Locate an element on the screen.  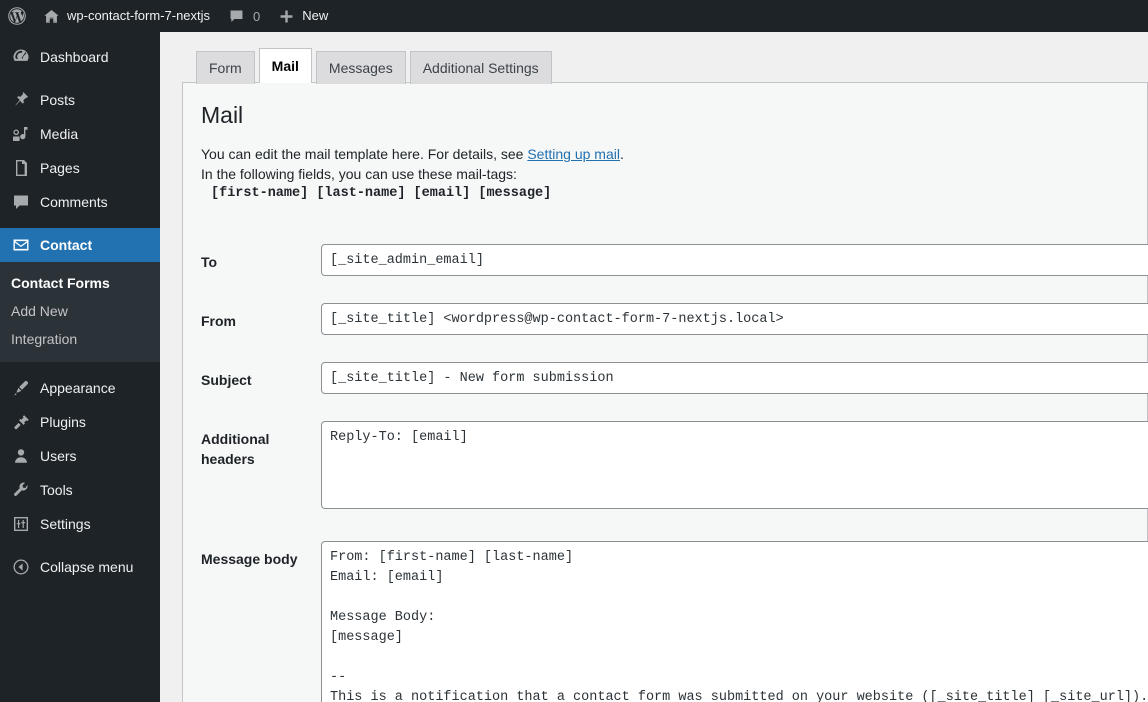
user-icon is located at coordinates (21, 456).